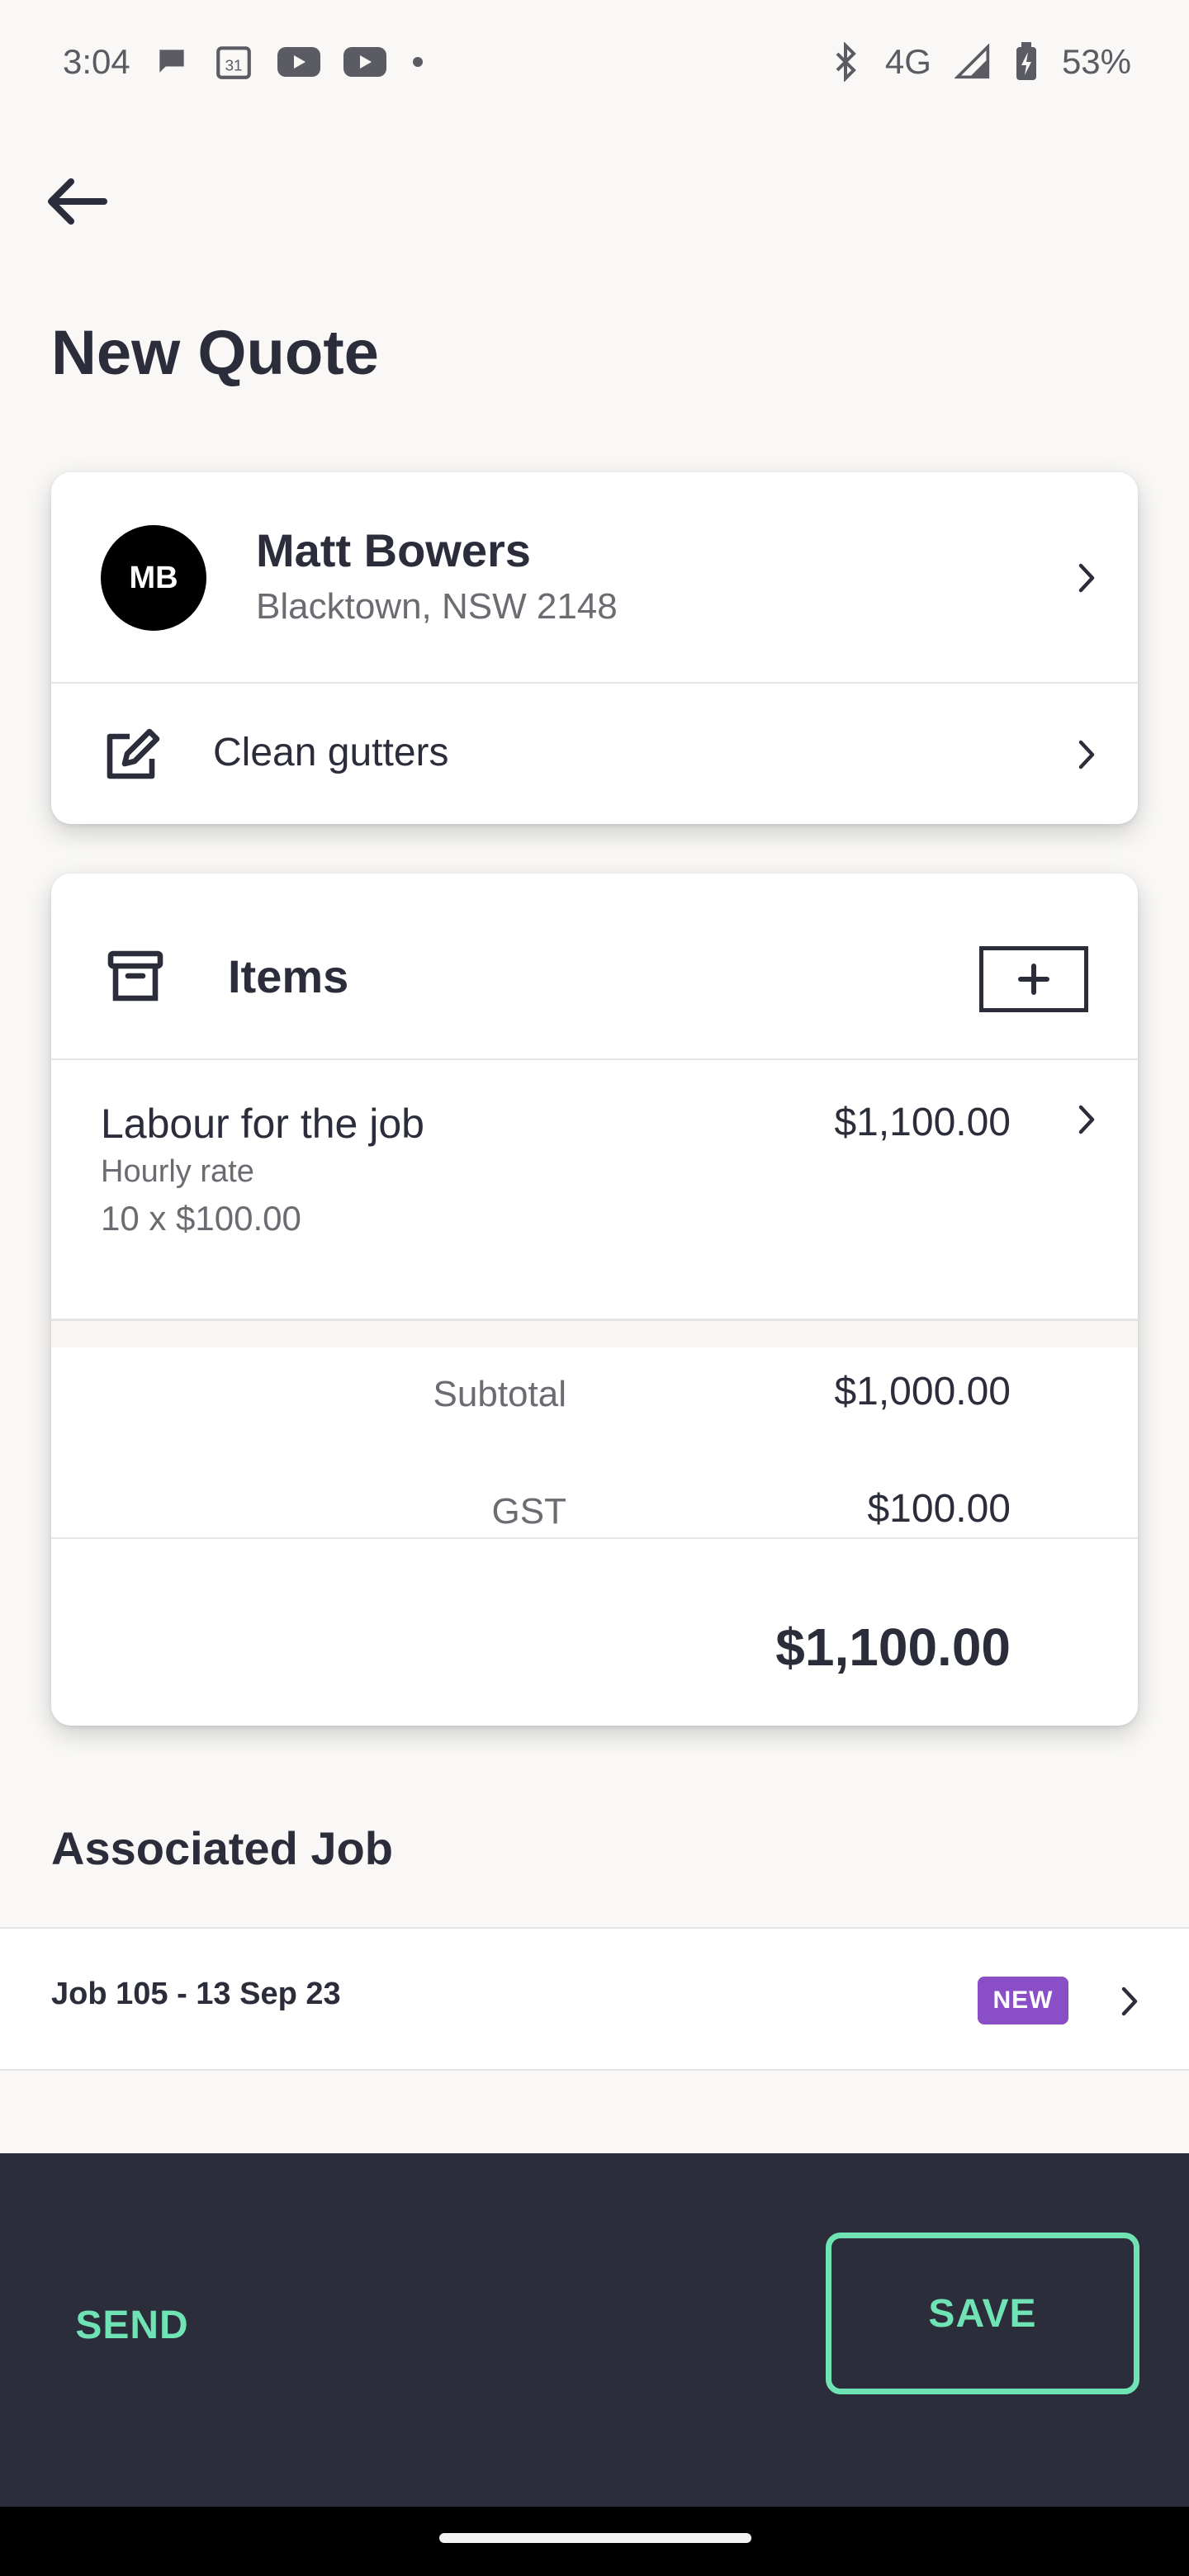  Describe the element at coordinates (196, 1994) in the screenshot. I see `job-label: Job 105 - 13 Sep 23` at that location.